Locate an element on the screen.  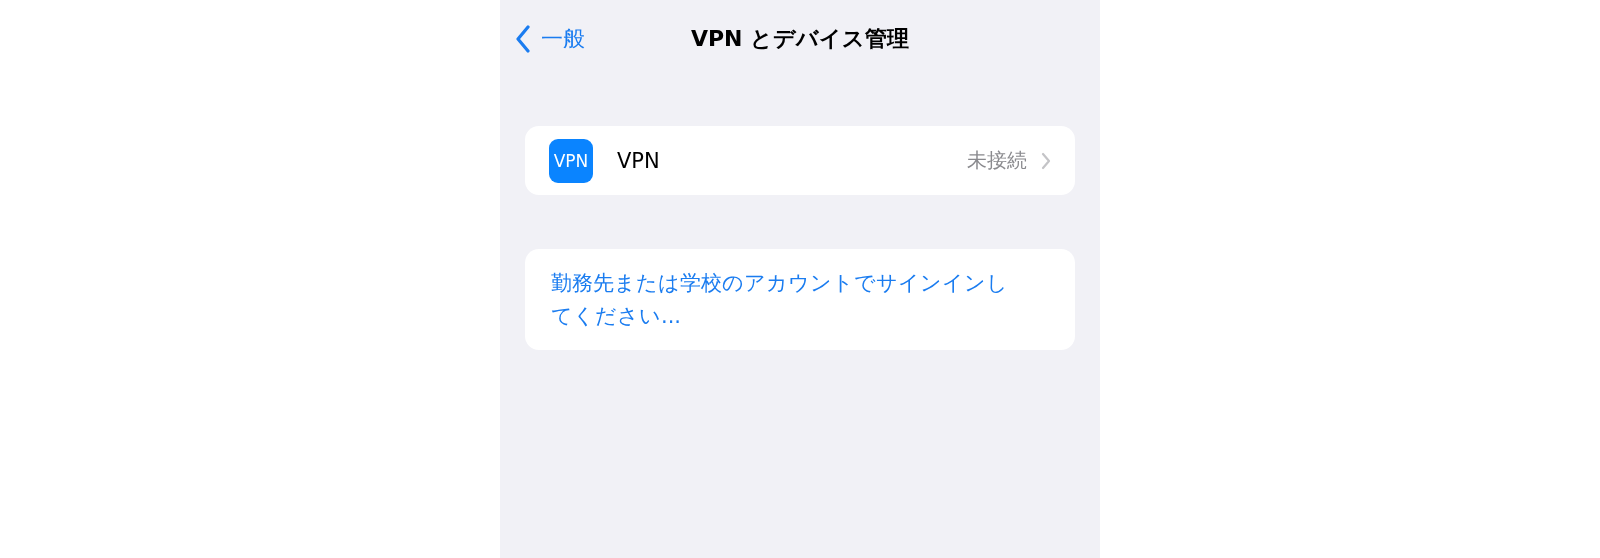
back-chevron-icon is located at coordinates (523, 39).